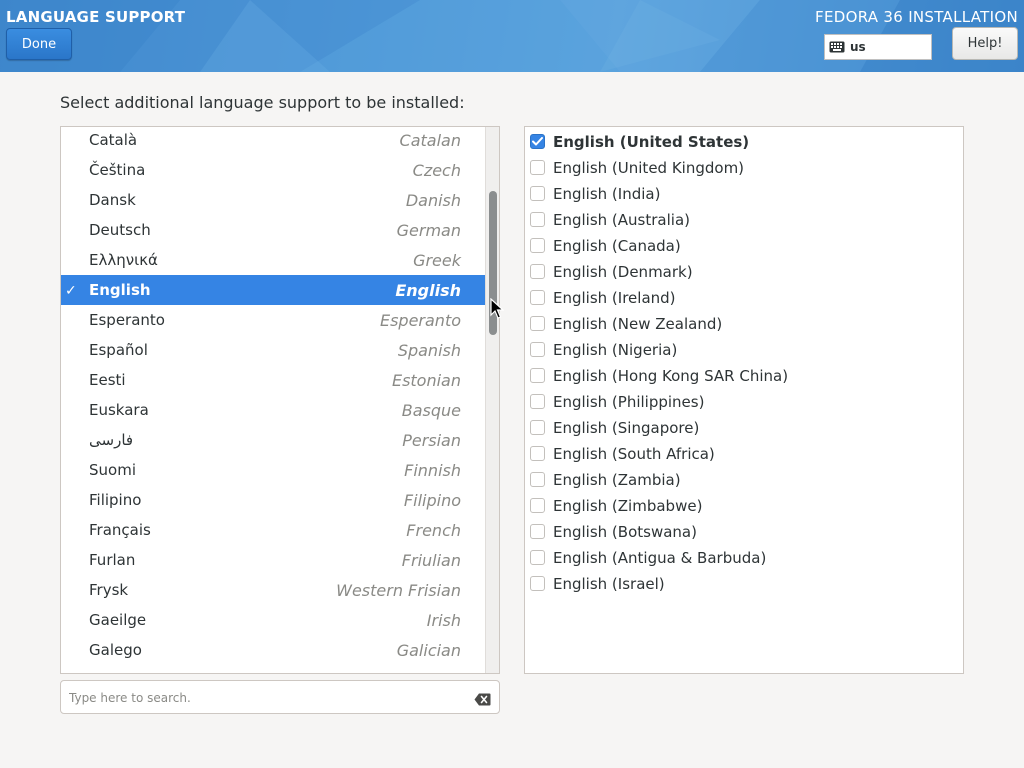 The image size is (1024, 768). Describe the element at coordinates (744, 167) in the screenshot. I see `locale-row: English (United Kingdom)` at that location.